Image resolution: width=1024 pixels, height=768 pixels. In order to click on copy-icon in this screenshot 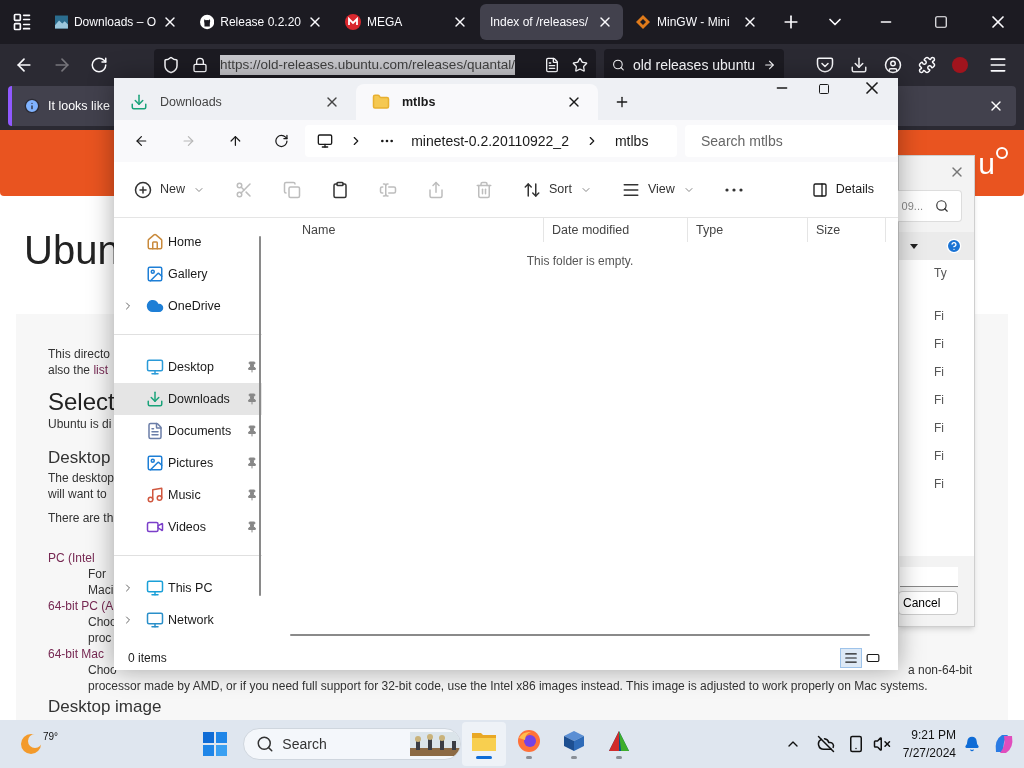, I will do `click(292, 189)`.